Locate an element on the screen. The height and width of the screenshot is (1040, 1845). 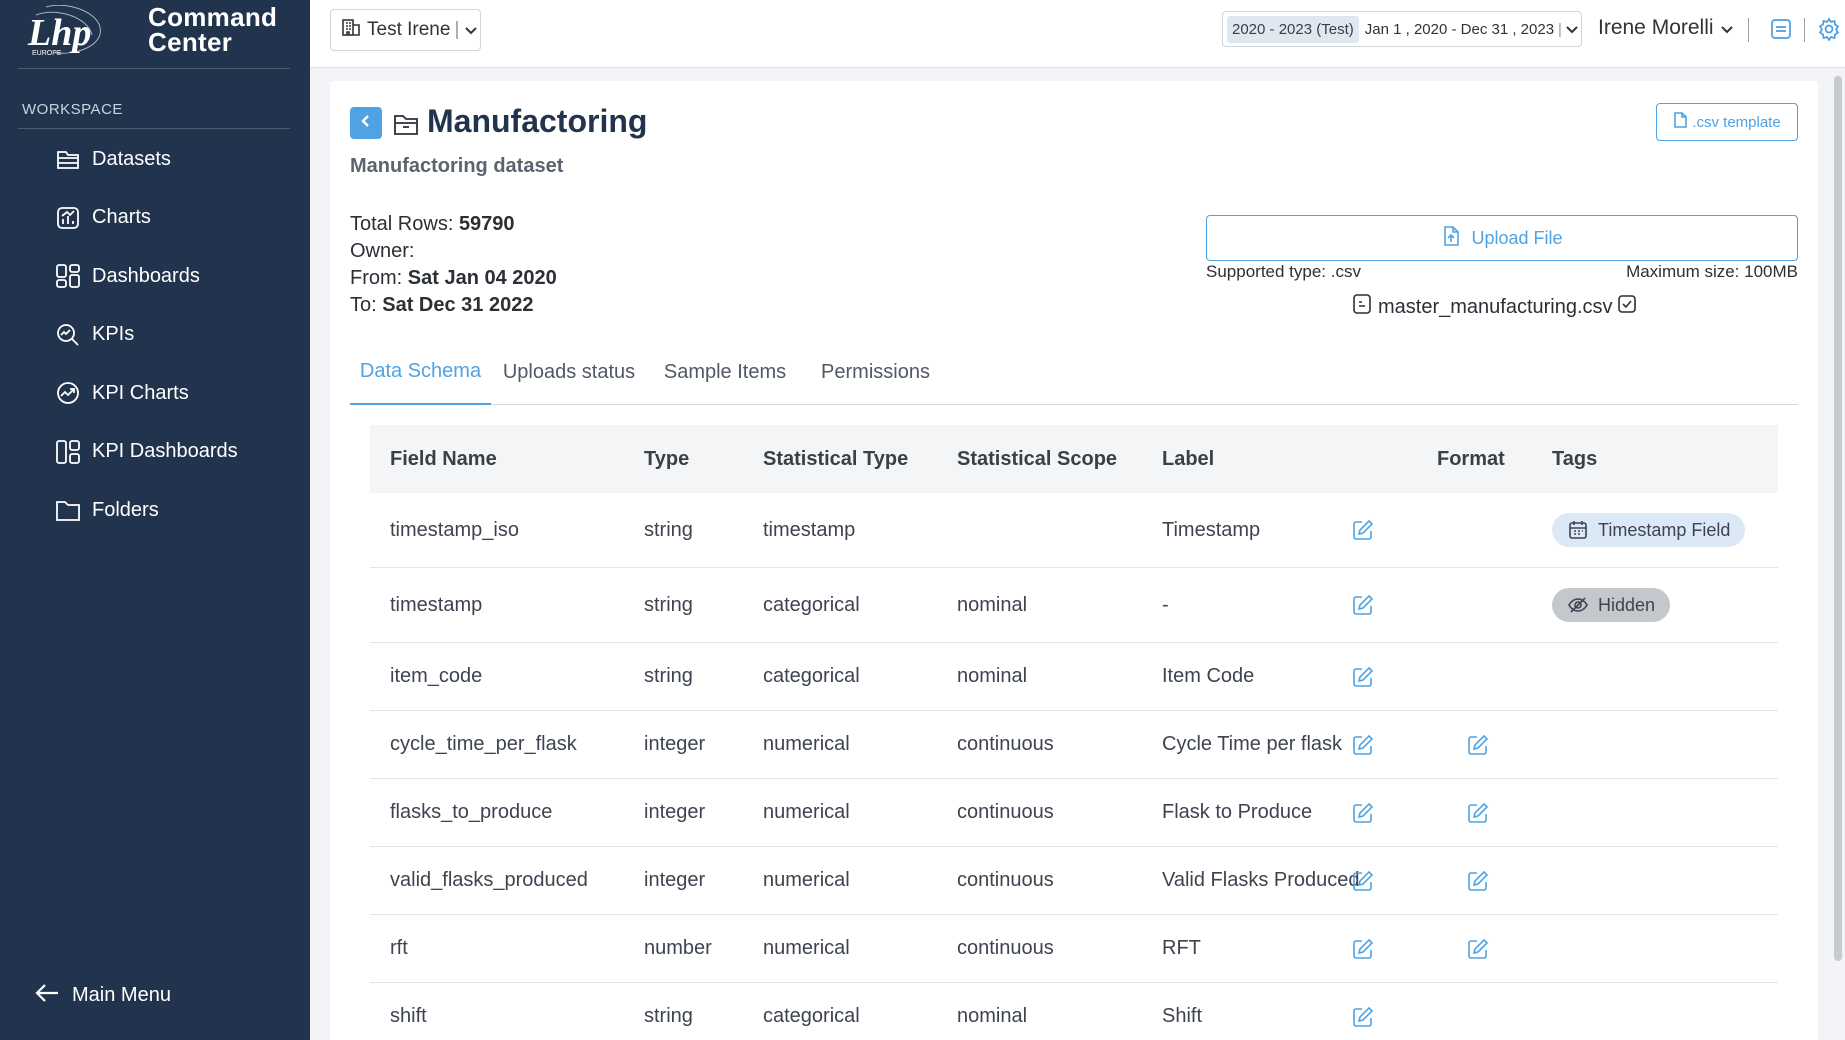
tab-permissions: Permissions is located at coordinates (875, 372).